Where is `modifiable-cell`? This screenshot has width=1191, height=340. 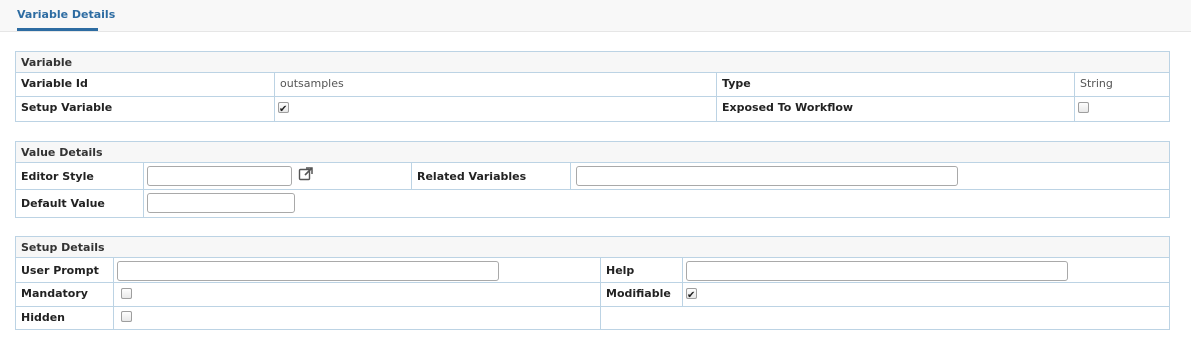 modifiable-cell is located at coordinates (926, 295).